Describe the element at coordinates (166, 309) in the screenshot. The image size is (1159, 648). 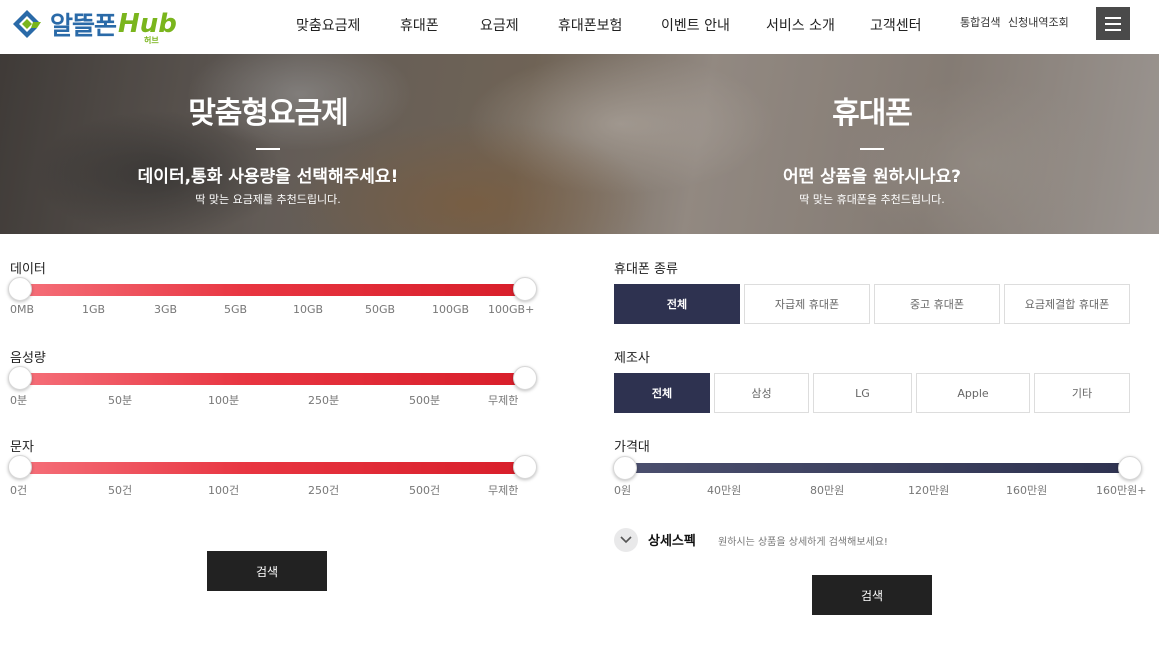
I see `data-tick: 3GB` at that location.